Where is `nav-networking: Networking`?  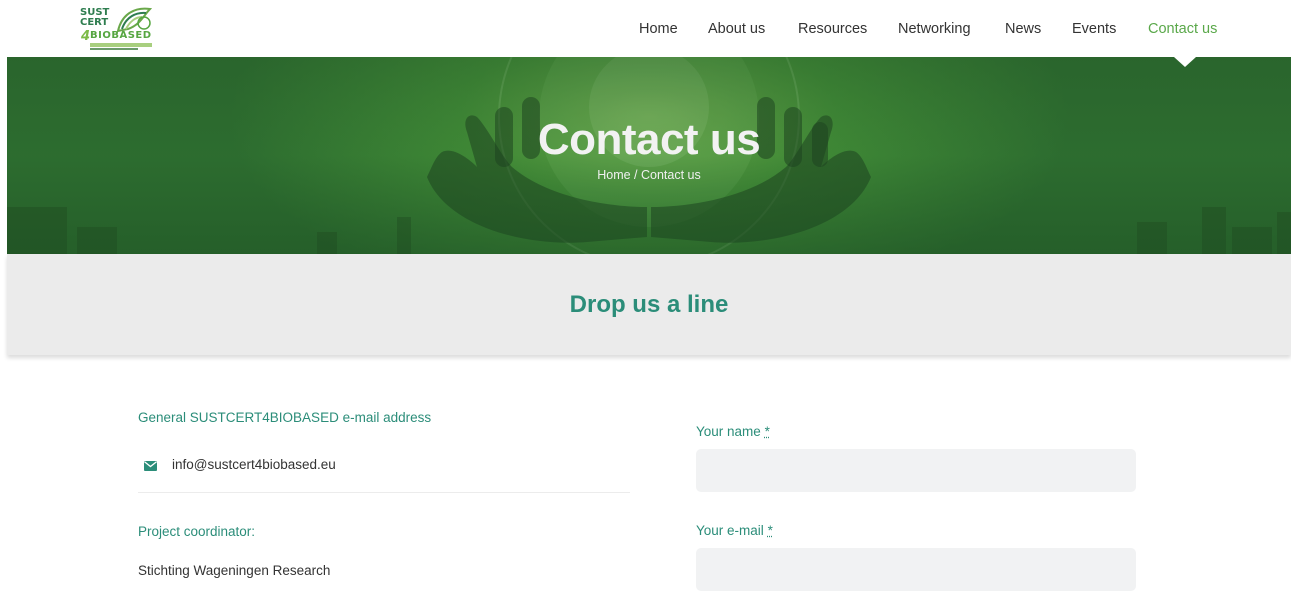 nav-networking: Networking is located at coordinates (934, 29).